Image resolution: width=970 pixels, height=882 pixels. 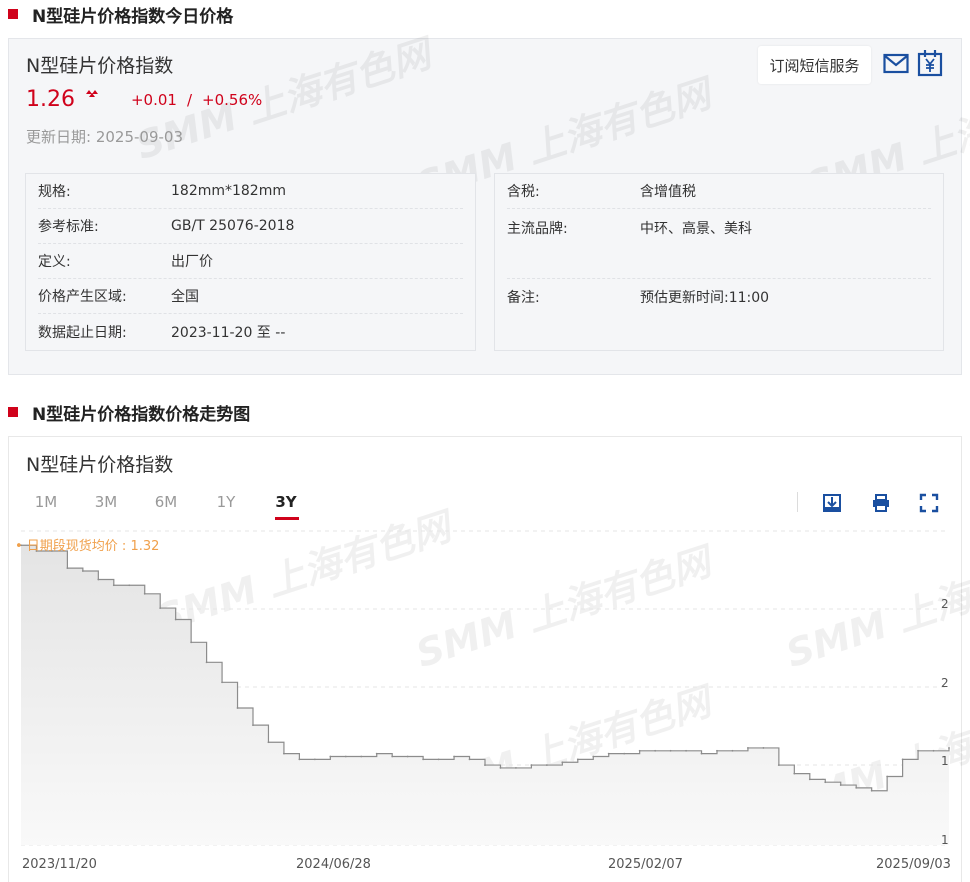 I want to click on info-value: 预估更新时间:11:00, so click(x=705, y=297).